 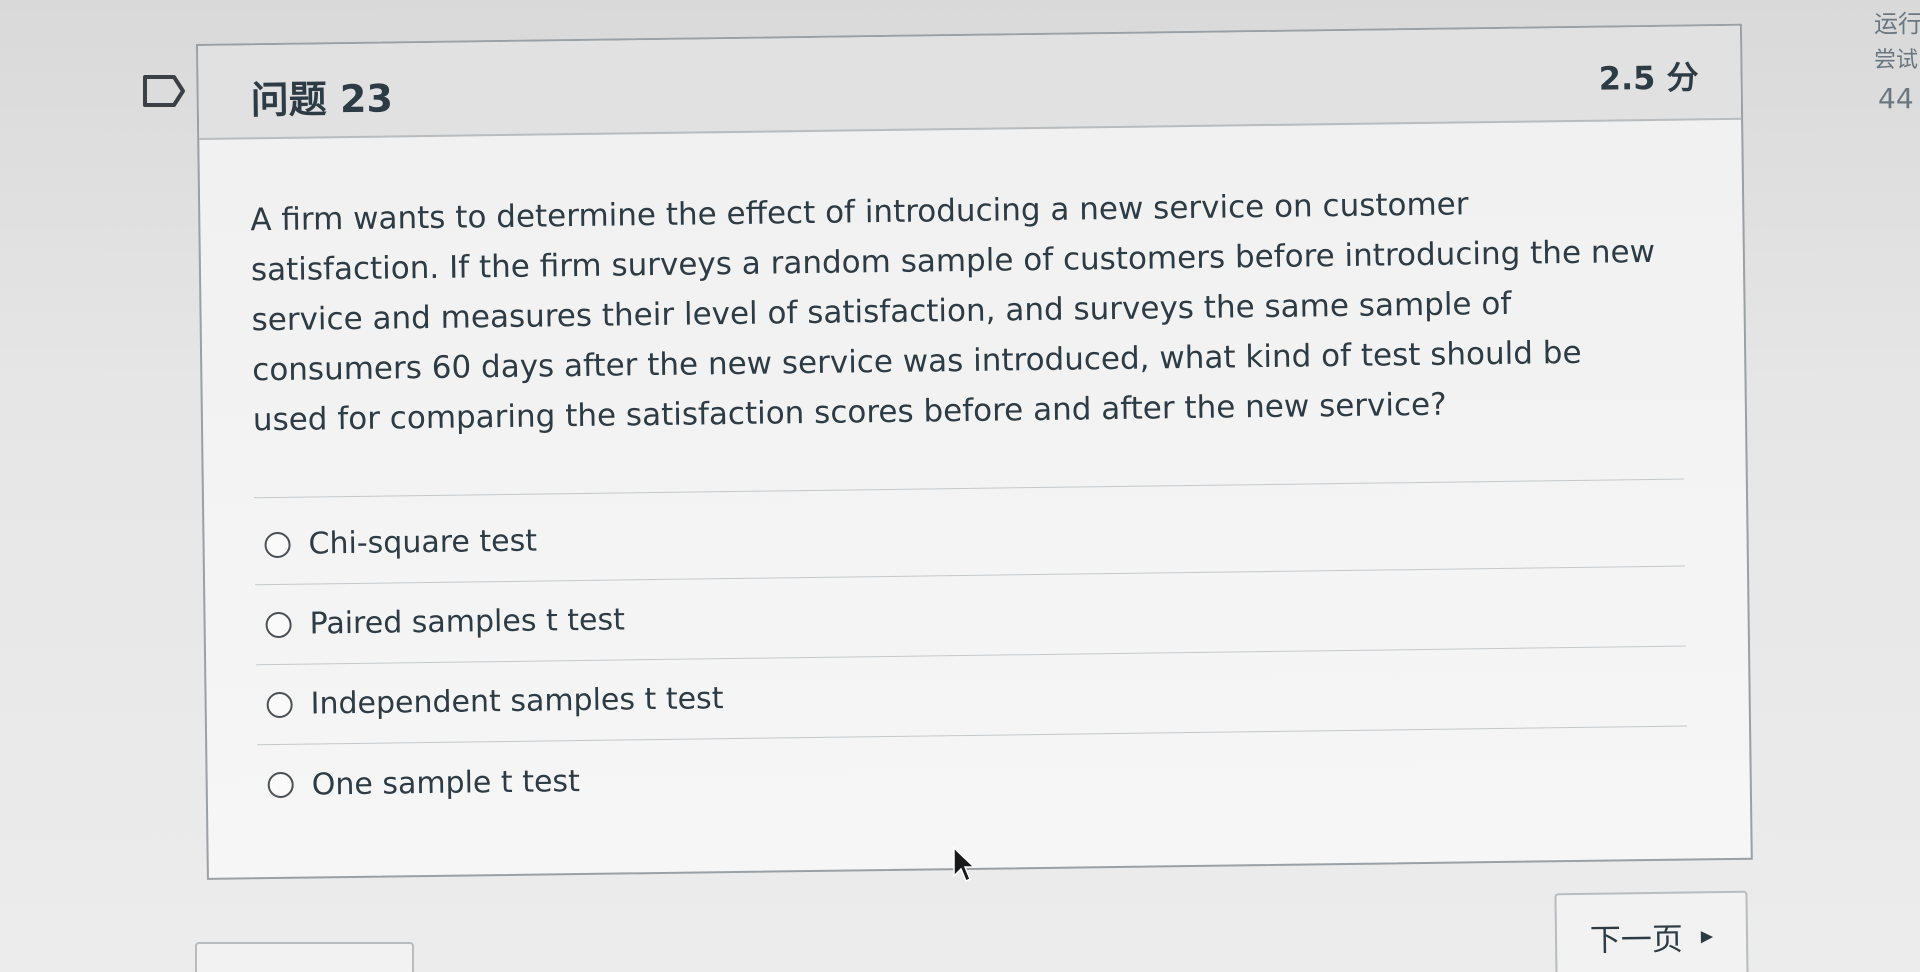 I want to click on triangle-right-icon: ▶, so click(x=1707, y=935).